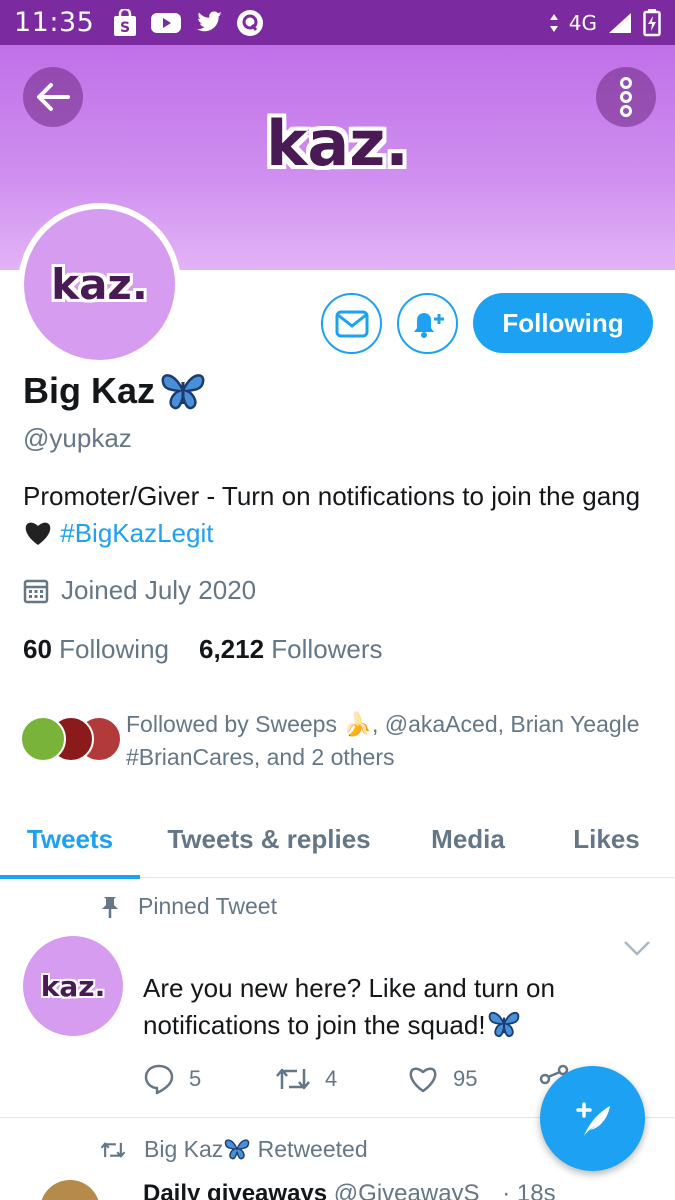 The image size is (675, 1200). I want to click on status-bar: 11:35 S 4G, so click(337, 22).